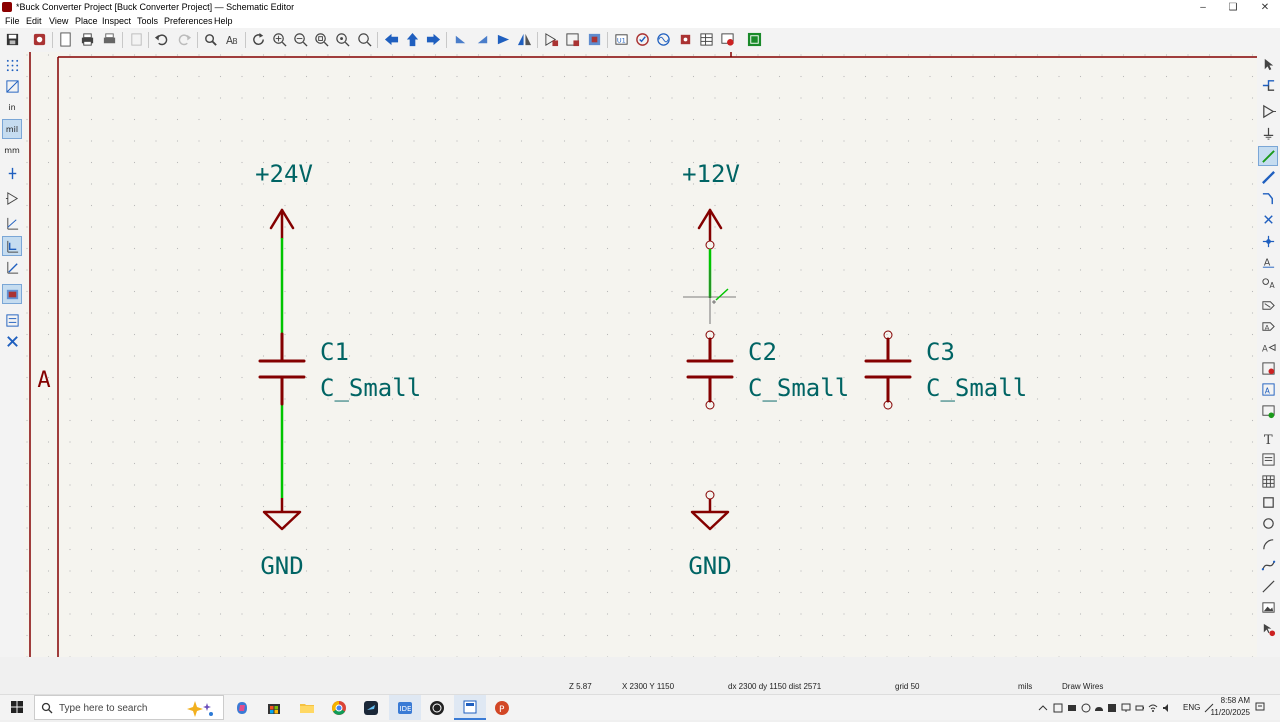 The image size is (1280, 722). What do you see at coordinates (12, 107) in the screenshot?
I see `unit-inches: in` at bounding box center [12, 107].